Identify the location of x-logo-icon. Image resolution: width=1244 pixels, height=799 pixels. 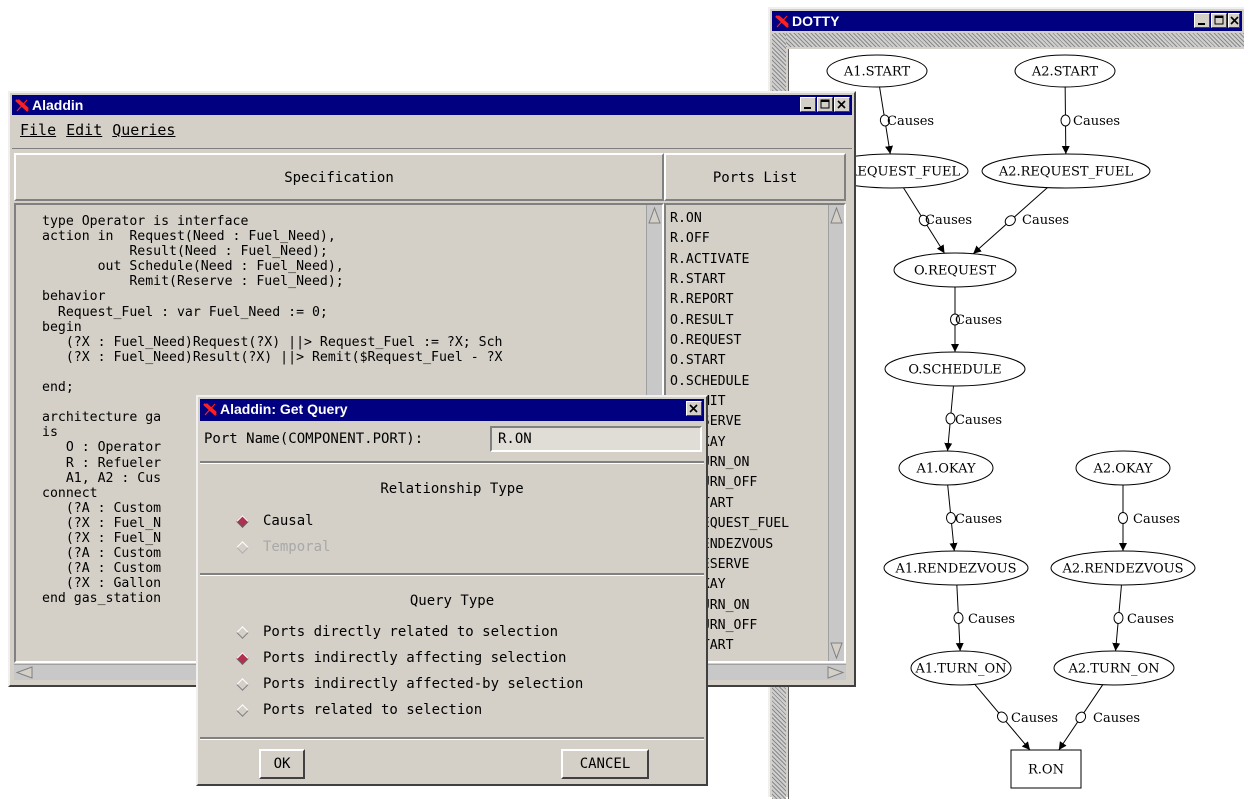
(22, 105).